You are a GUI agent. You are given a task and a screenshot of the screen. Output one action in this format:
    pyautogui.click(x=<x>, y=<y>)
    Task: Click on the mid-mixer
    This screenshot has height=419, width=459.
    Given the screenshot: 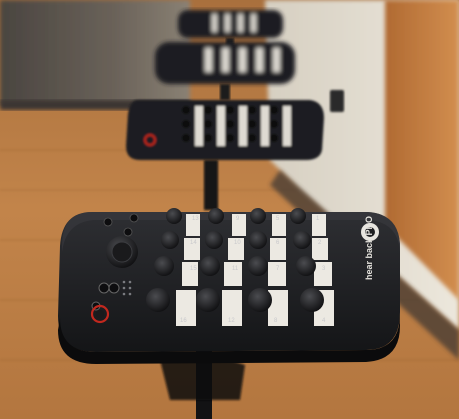 What is the action you would take?
    pyautogui.click(x=225, y=130)
    